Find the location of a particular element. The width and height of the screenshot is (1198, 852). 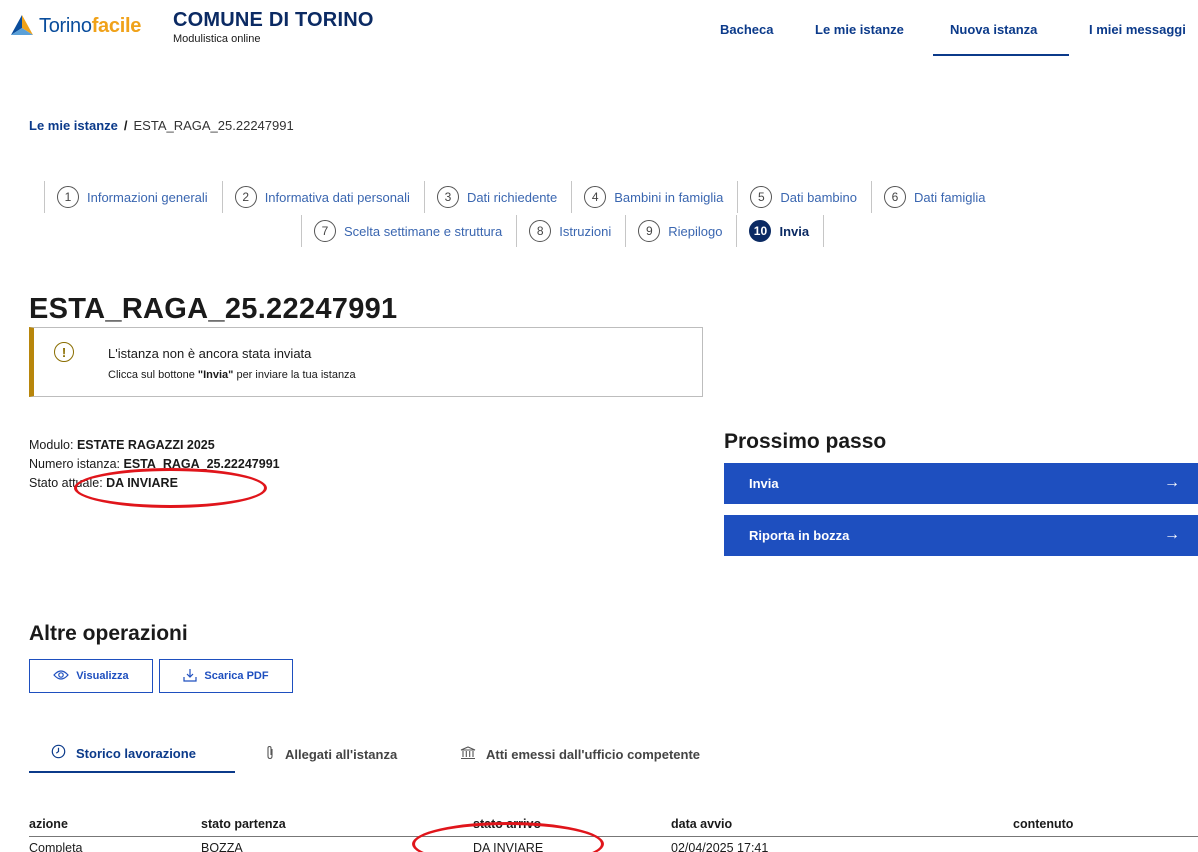

step-label: Informazioni generali is located at coordinates (147, 197).